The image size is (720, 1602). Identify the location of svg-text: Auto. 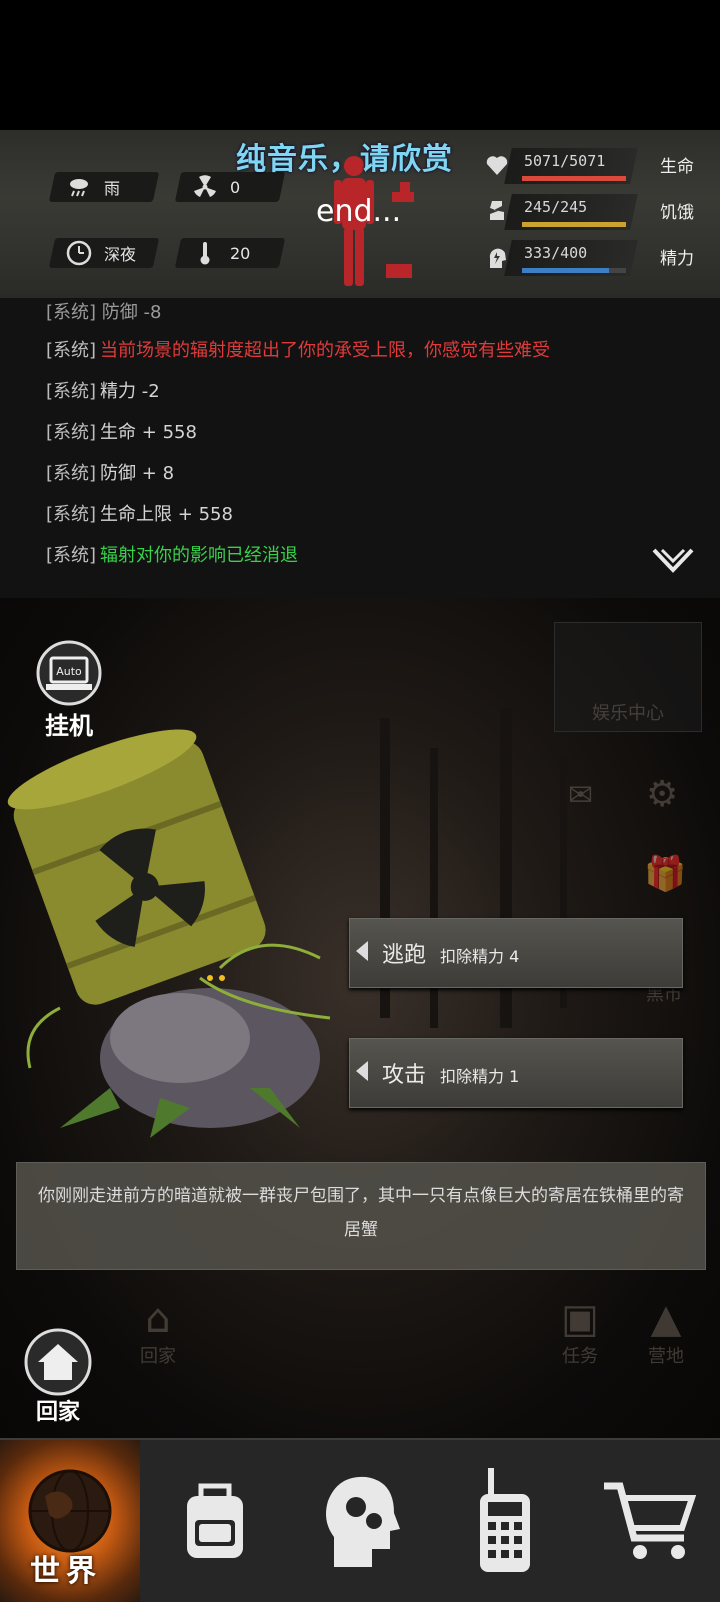
(69, 671).